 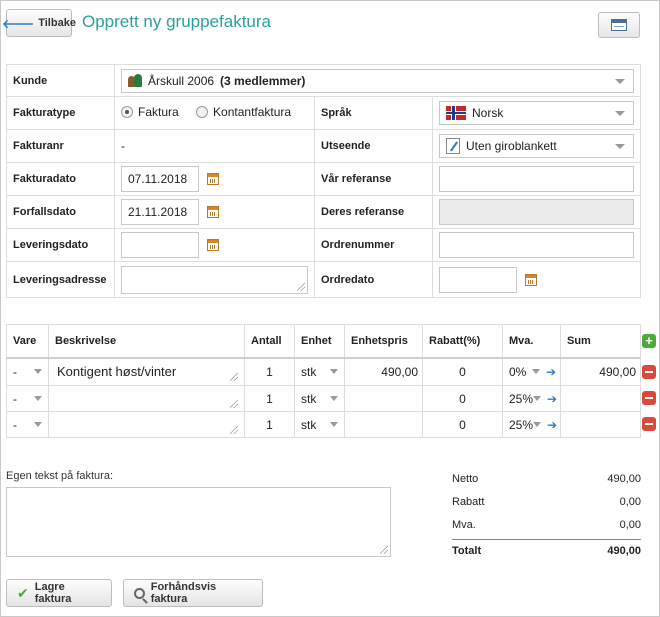 What do you see at coordinates (465, 478) in the screenshot?
I see `net-label: Netto` at bounding box center [465, 478].